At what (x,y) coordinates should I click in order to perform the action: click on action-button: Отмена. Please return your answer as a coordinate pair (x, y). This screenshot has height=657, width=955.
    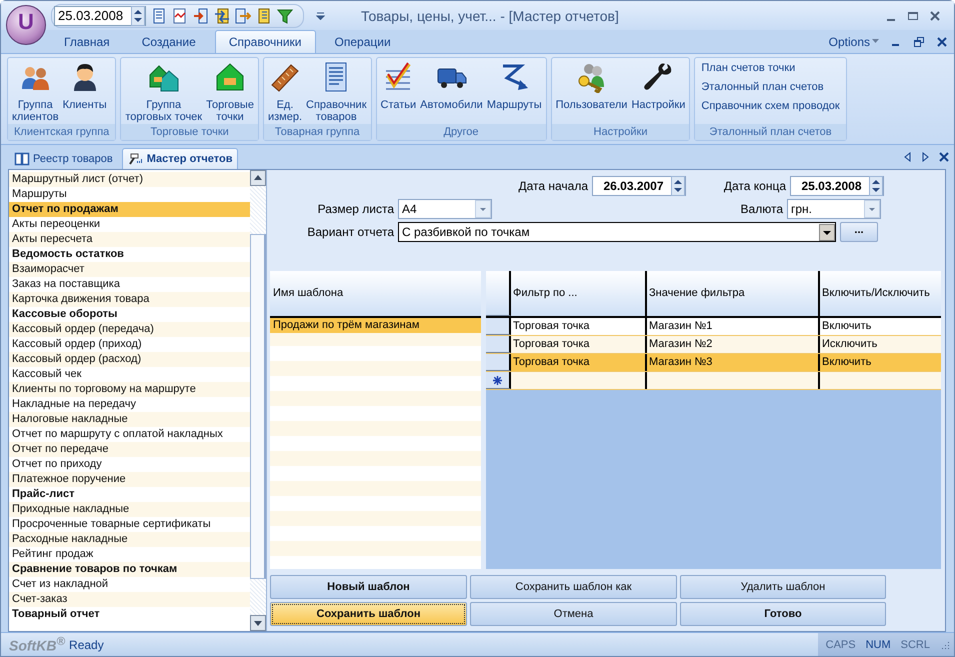
    Looking at the image, I should click on (573, 614).